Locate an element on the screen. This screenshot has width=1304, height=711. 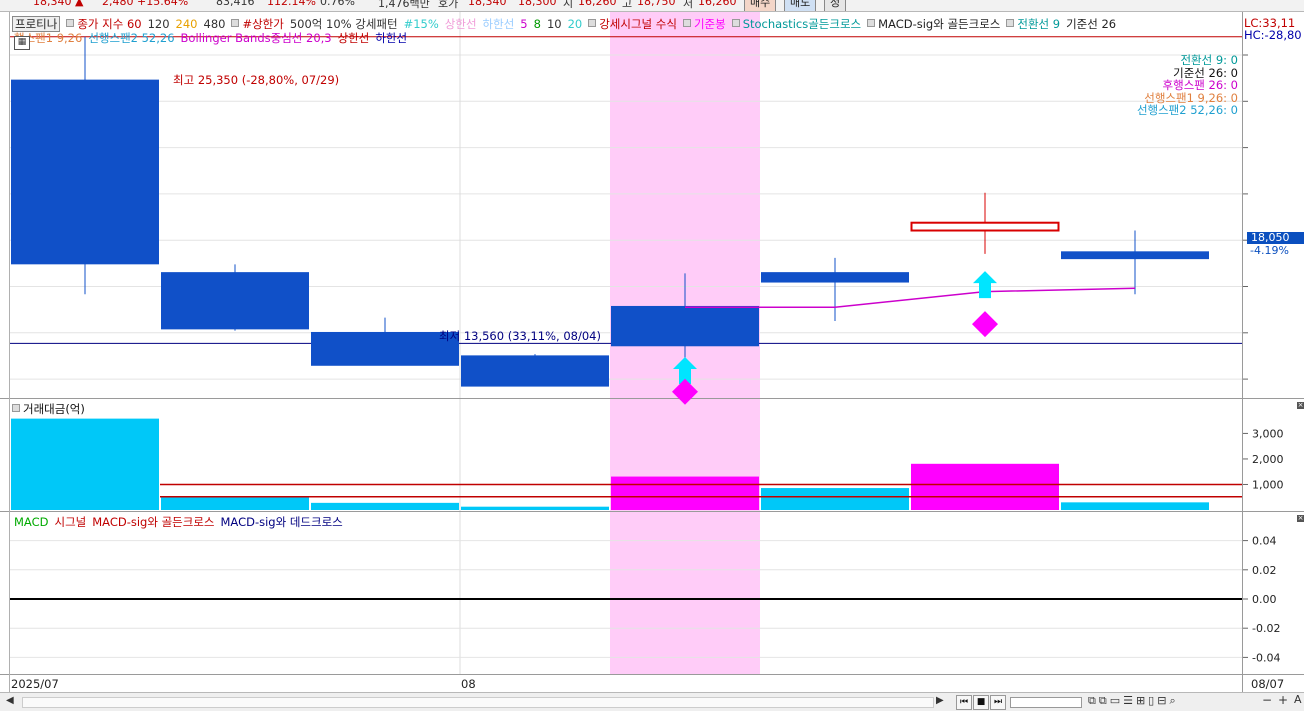
legend-item: 20 is located at coordinates (575, 24).